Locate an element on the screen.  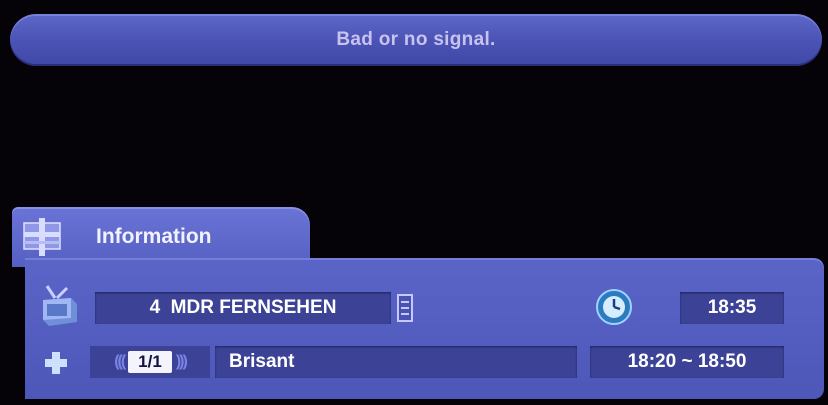
program-time-range: 18:20 ~ 18:50 is located at coordinates (687, 362).